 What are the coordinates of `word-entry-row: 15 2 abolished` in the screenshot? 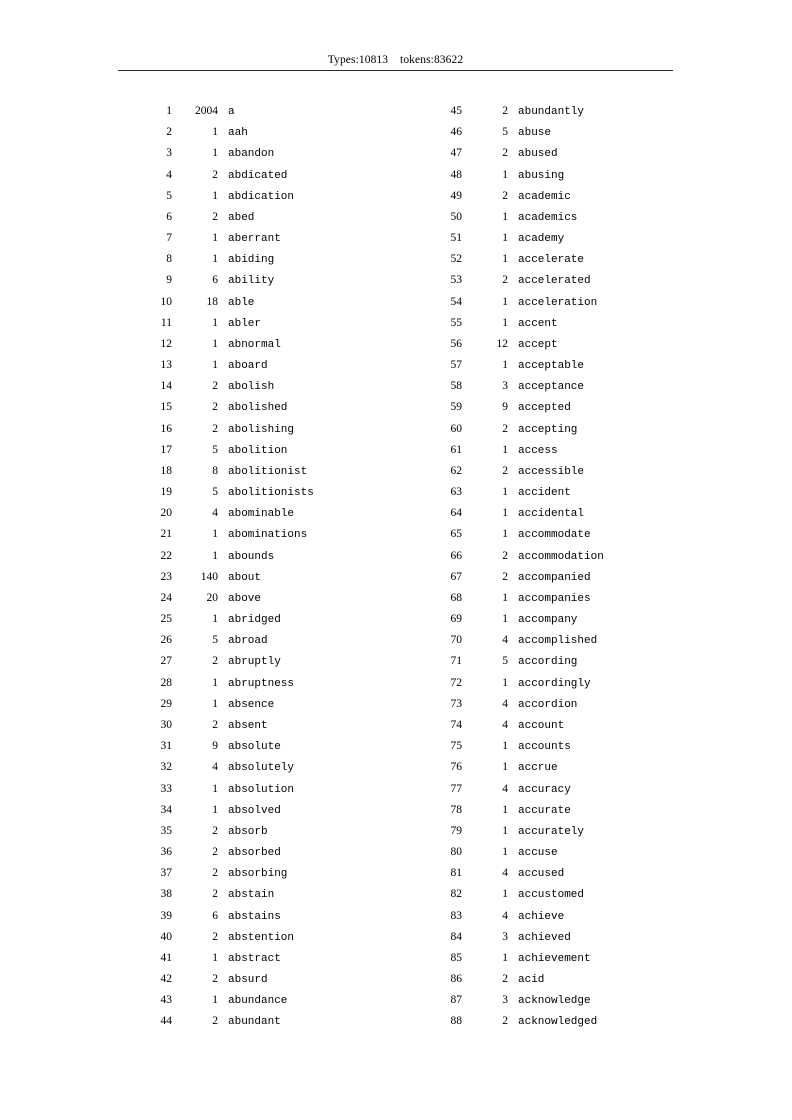 It's located at (227, 405).